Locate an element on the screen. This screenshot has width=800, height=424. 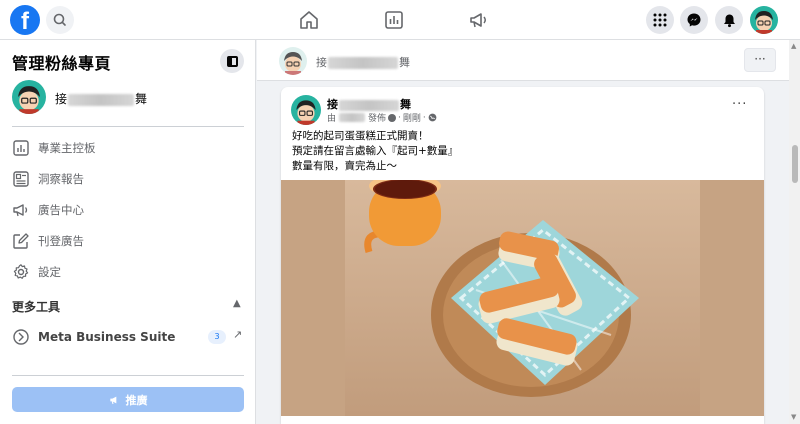
grid-menu-icon is located at coordinates (660, 20).